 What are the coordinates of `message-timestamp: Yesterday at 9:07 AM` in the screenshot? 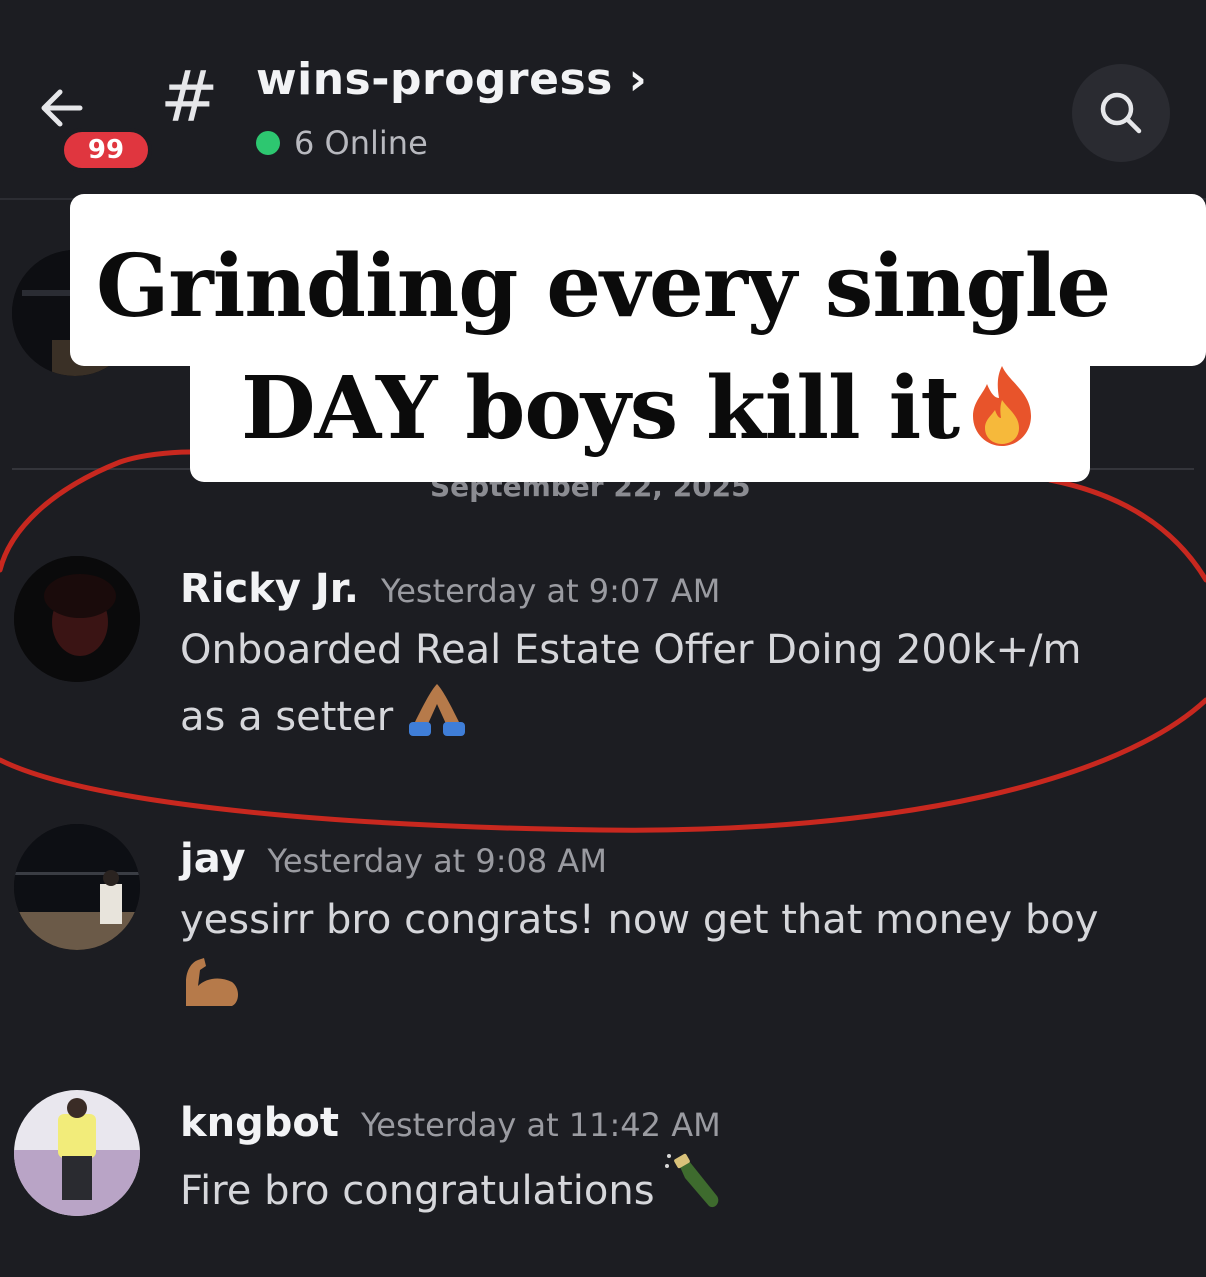 It's located at (550, 591).